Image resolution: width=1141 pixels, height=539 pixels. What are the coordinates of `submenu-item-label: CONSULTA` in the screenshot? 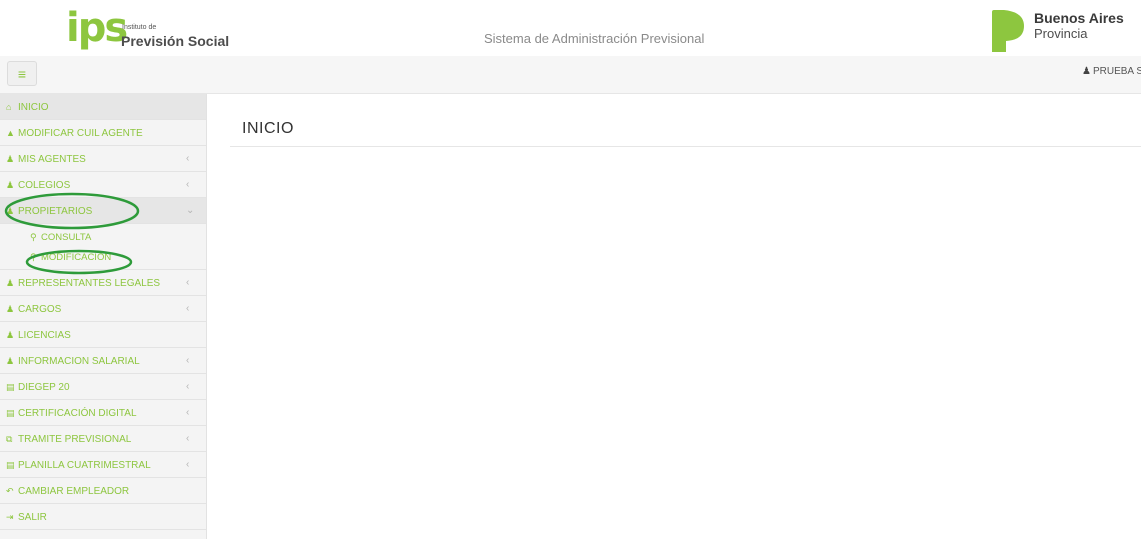 It's located at (66, 237).